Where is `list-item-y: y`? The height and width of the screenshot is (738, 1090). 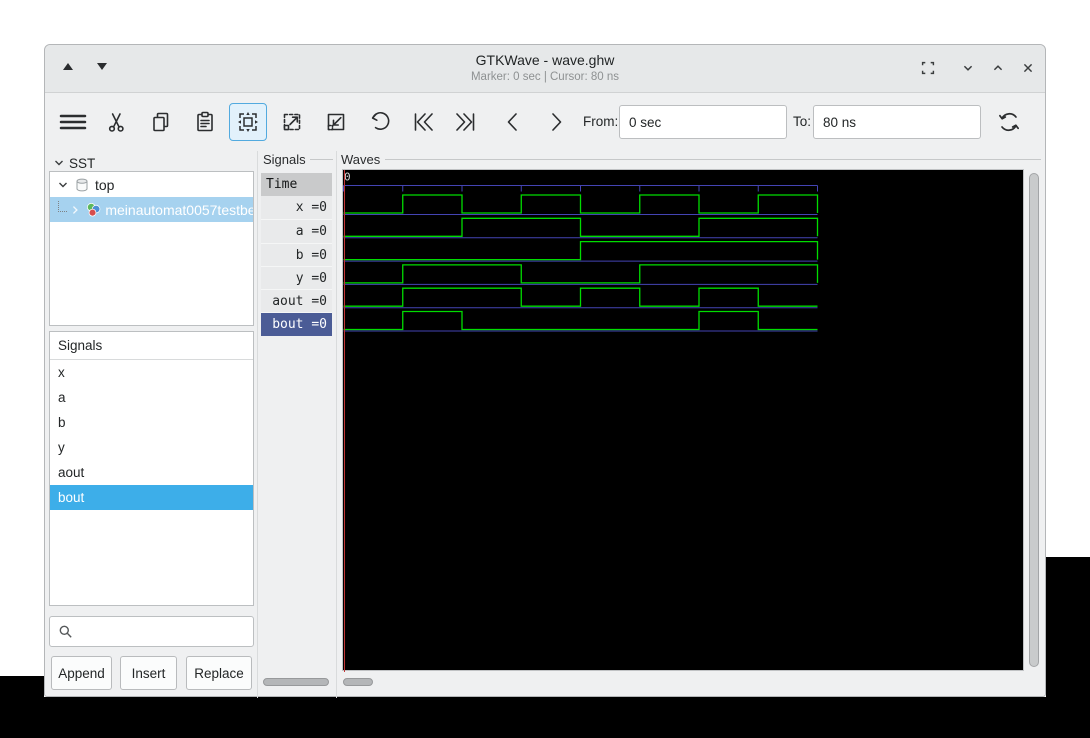
list-item-y: y is located at coordinates (151, 447).